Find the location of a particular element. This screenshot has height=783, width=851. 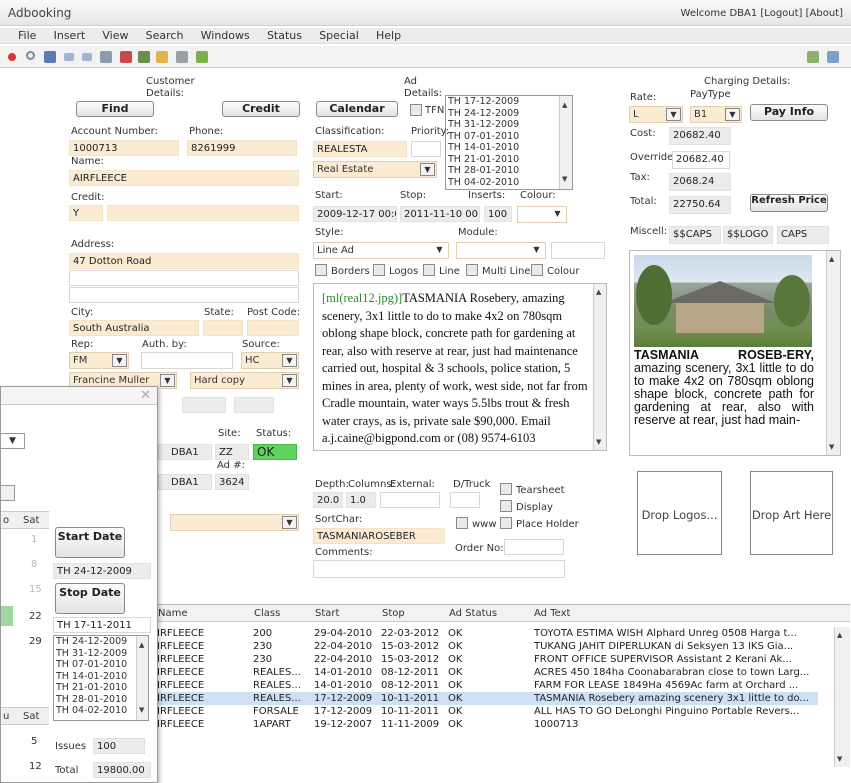

back-icon is located at coordinates (69, 57).